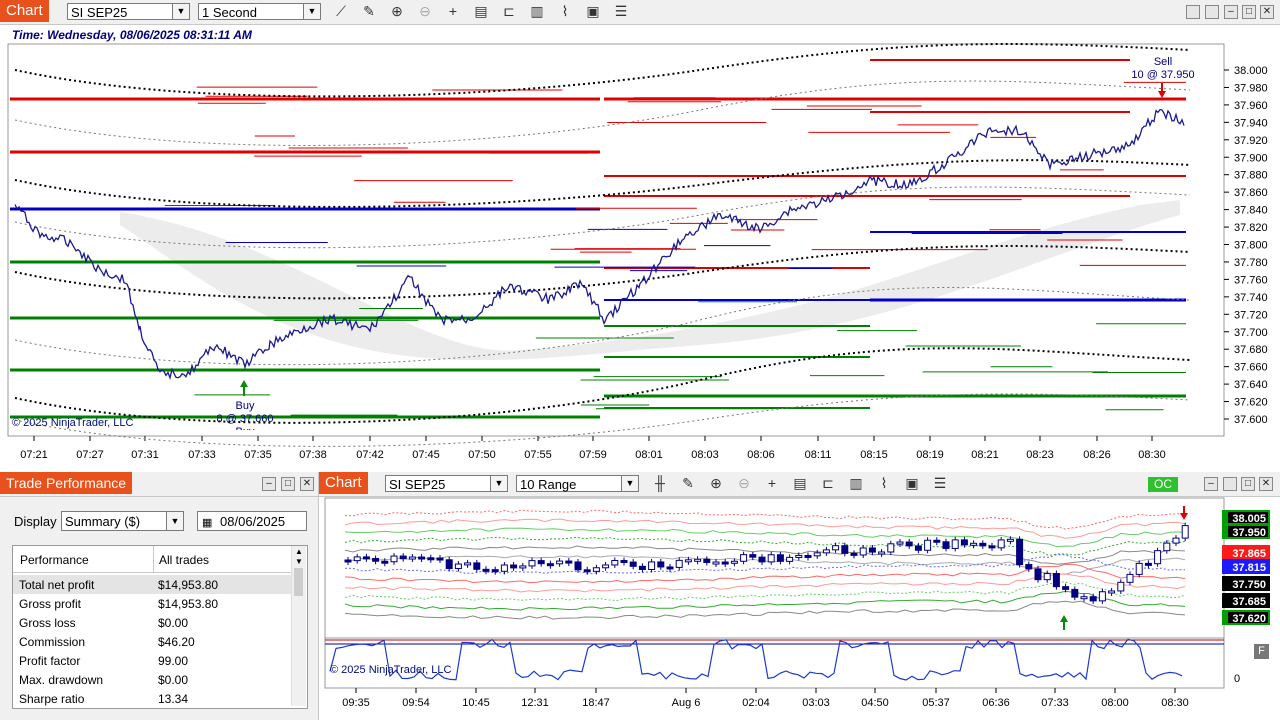 This screenshot has height=720, width=1280. What do you see at coordinates (1163, 484) in the screenshot?
I see `oc-button: OC` at bounding box center [1163, 484].